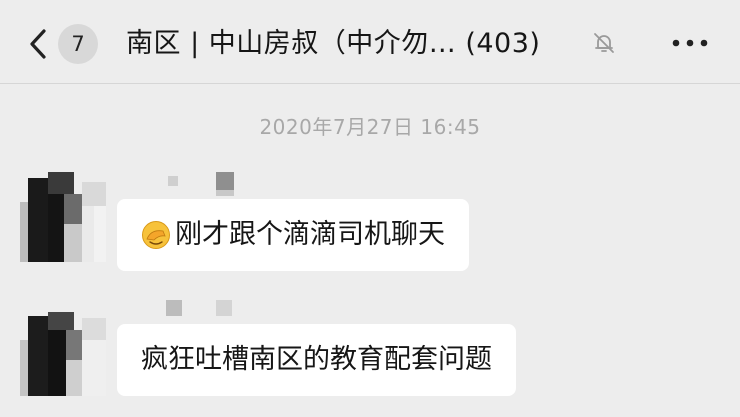 The height and width of the screenshot is (417, 740). I want to click on chat-title: 南区 | 中山房叔（中介勿… (403), so click(333, 44).